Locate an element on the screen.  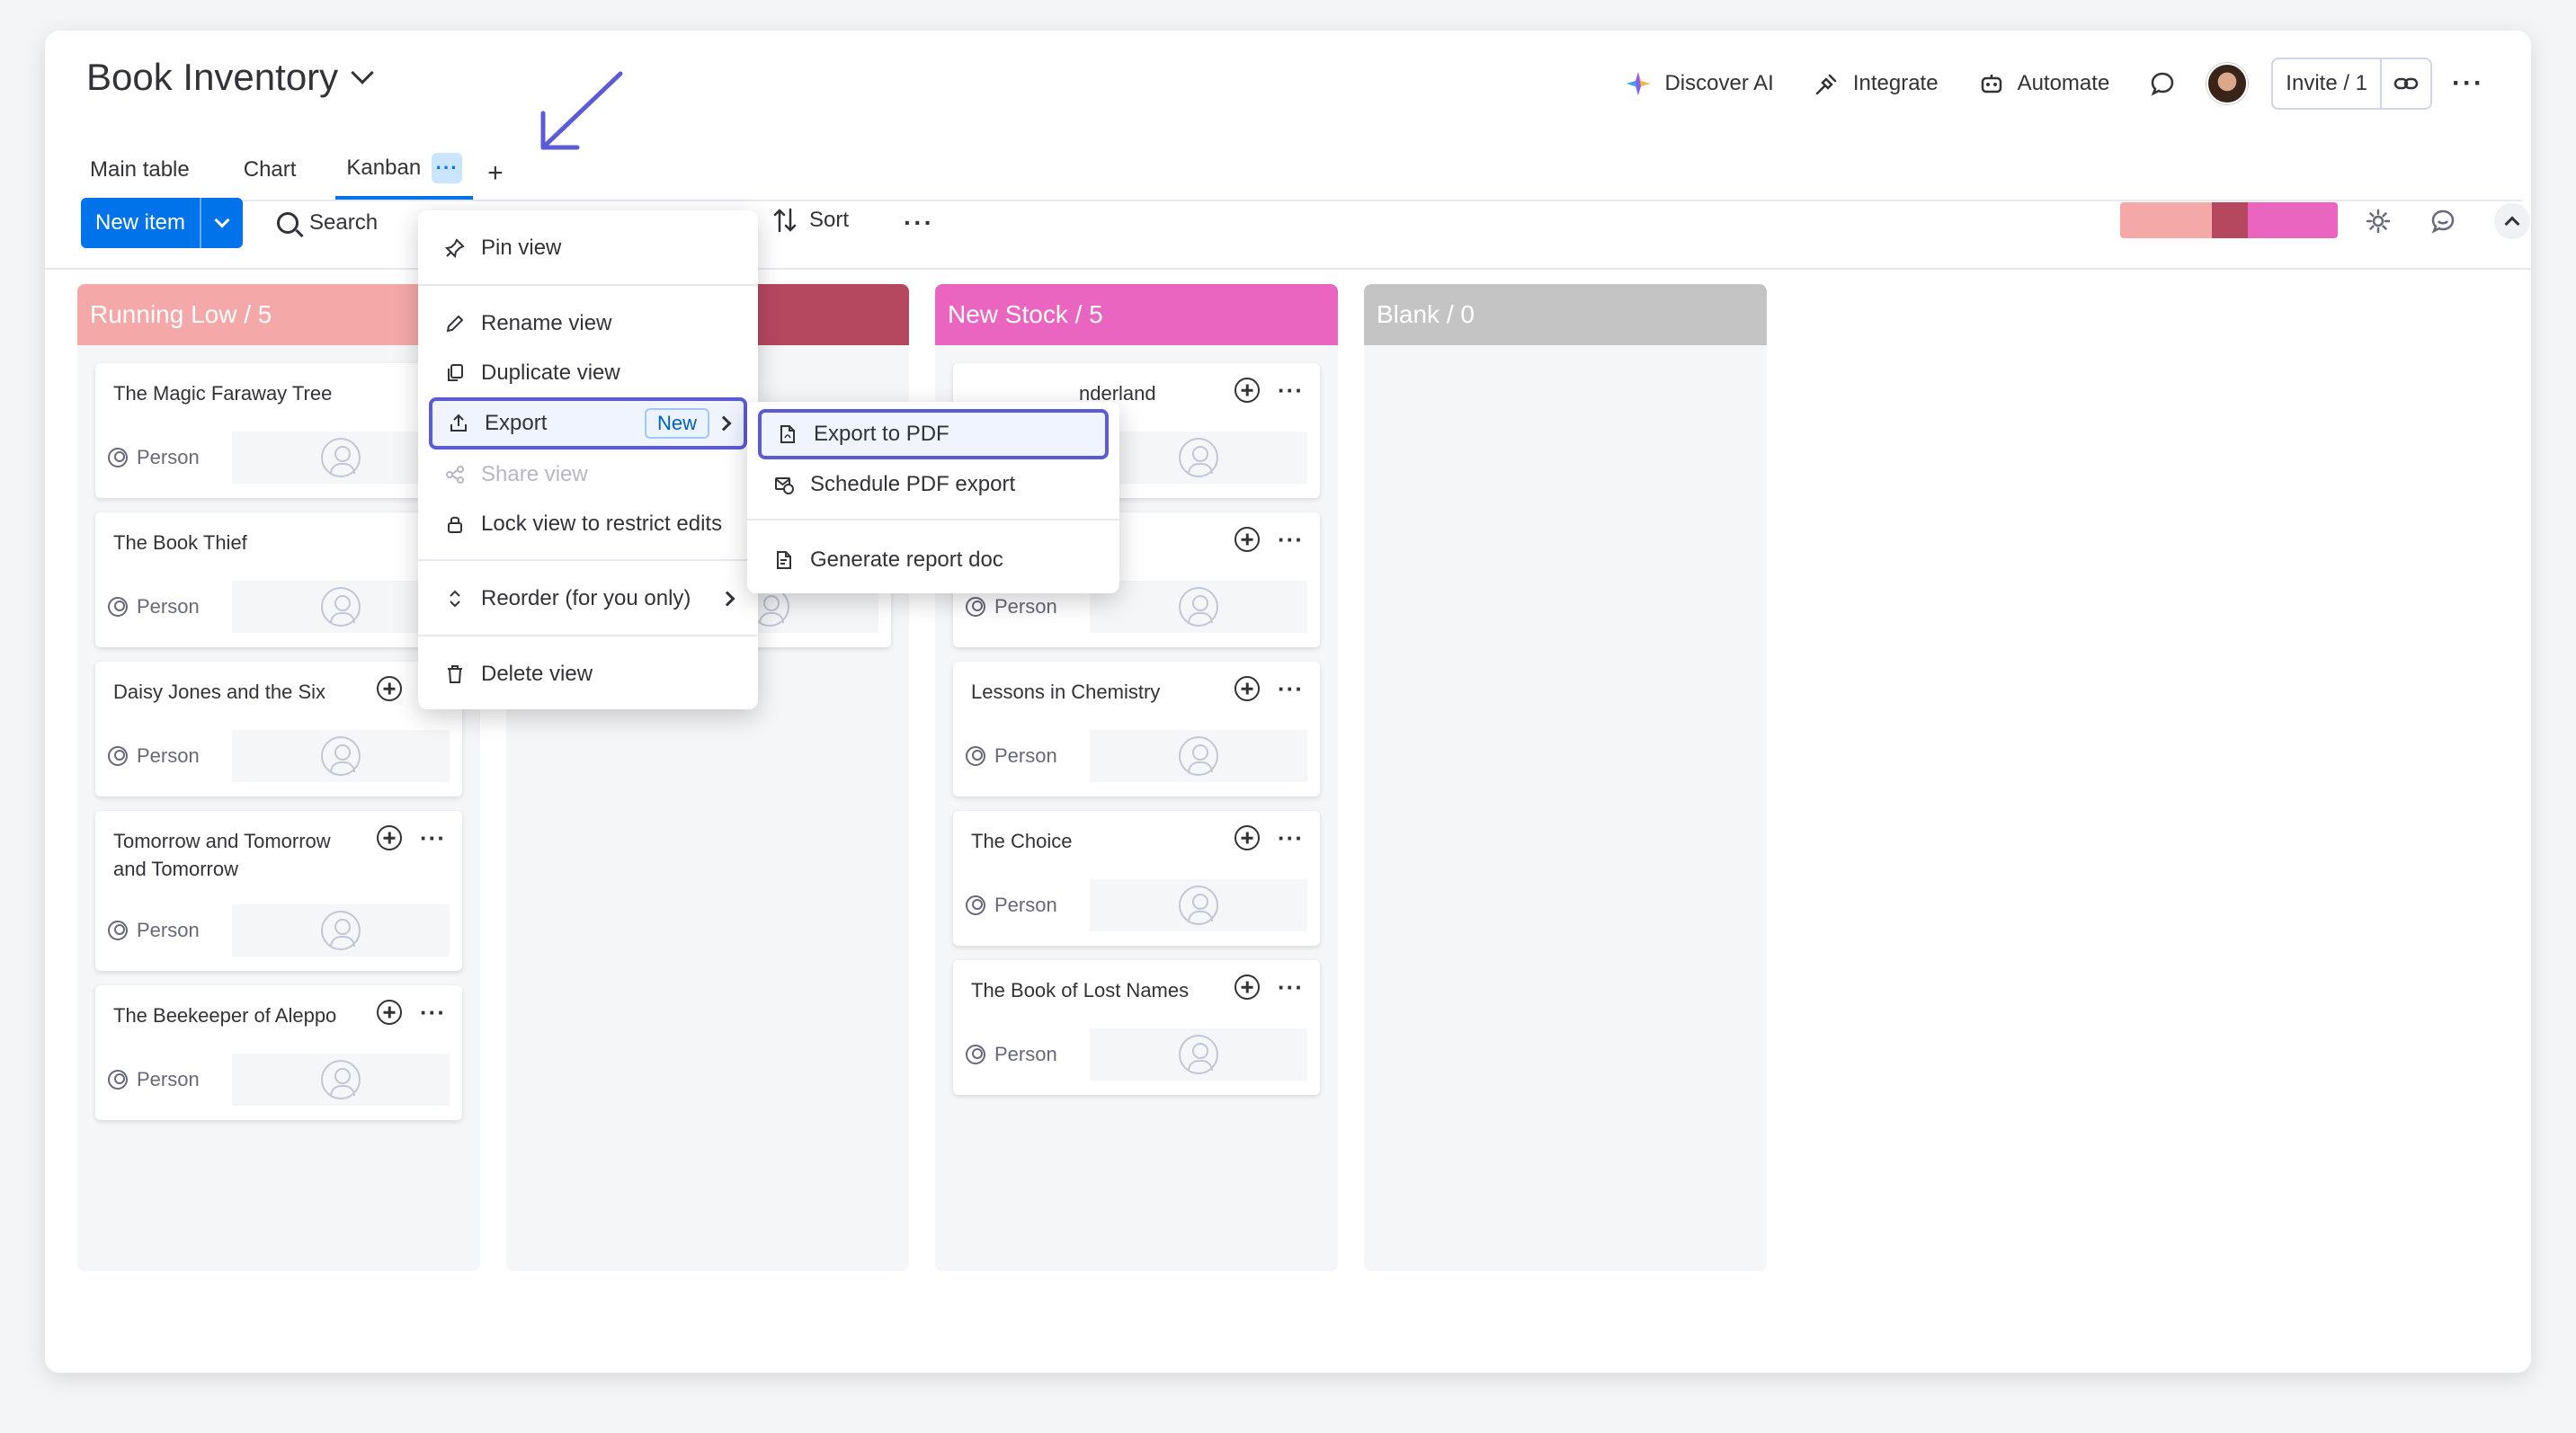
kanban-card: Daisy Jones and the Six ··· Person is located at coordinates (279, 729).